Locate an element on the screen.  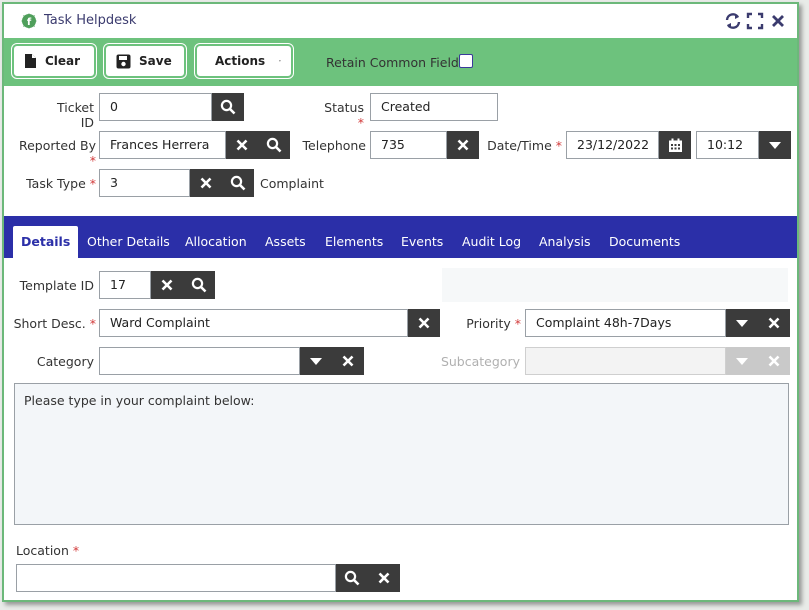
location-search-button is located at coordinates (352, 578).